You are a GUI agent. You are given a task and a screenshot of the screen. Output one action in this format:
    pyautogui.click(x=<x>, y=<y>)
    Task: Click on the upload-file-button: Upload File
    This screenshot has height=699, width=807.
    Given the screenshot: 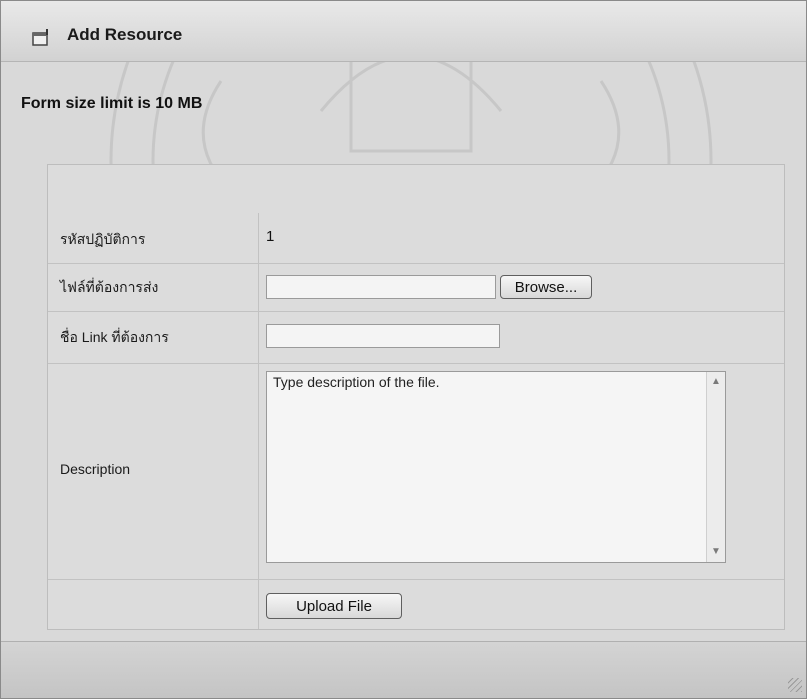 What is the action you would take?
    pyautogui.click(x=334, y=606)
    